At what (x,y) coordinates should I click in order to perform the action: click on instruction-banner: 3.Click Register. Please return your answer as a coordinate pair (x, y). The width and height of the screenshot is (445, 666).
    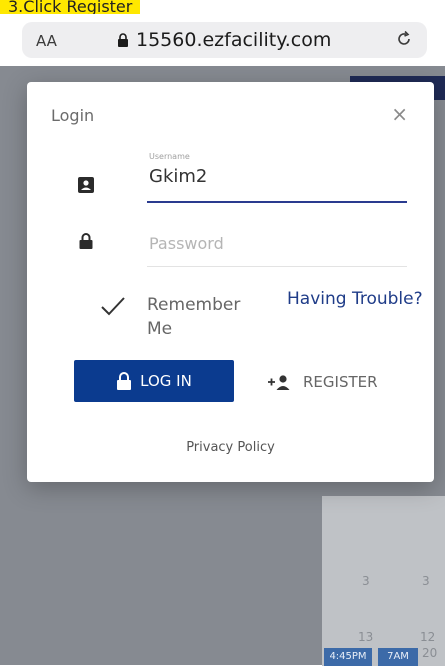
    Looking at the image, I should click on (70, 7).